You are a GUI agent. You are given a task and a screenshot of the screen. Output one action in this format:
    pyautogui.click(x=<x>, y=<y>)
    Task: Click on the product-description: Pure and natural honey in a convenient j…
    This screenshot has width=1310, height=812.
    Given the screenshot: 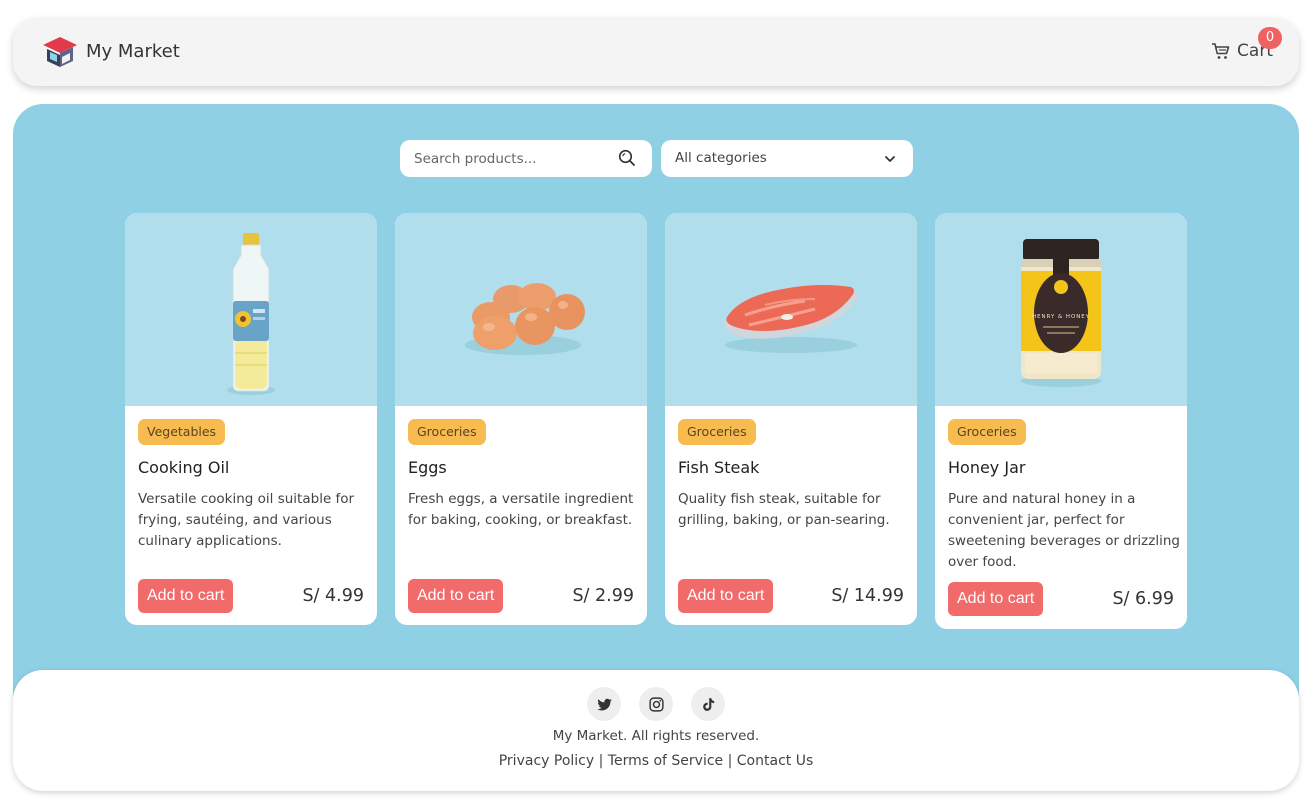 What is the action you would take?
    pyautogui.click(x=1064, y=530)
    